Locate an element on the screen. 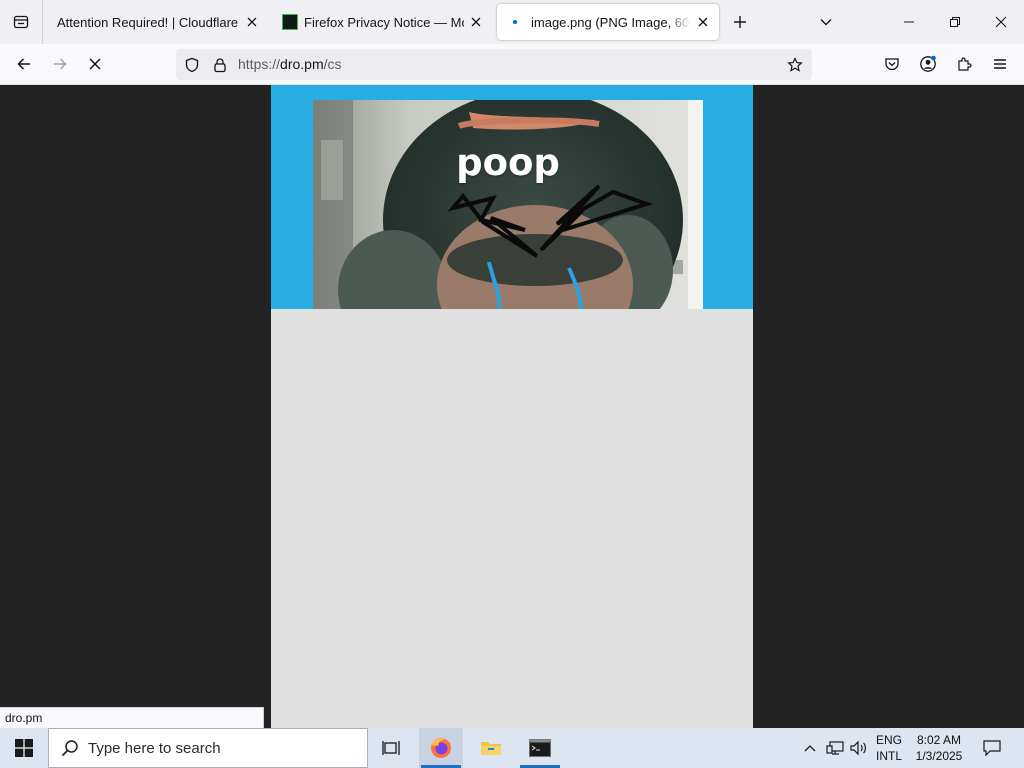  firefox-icon is located at coordinates (441, 748).